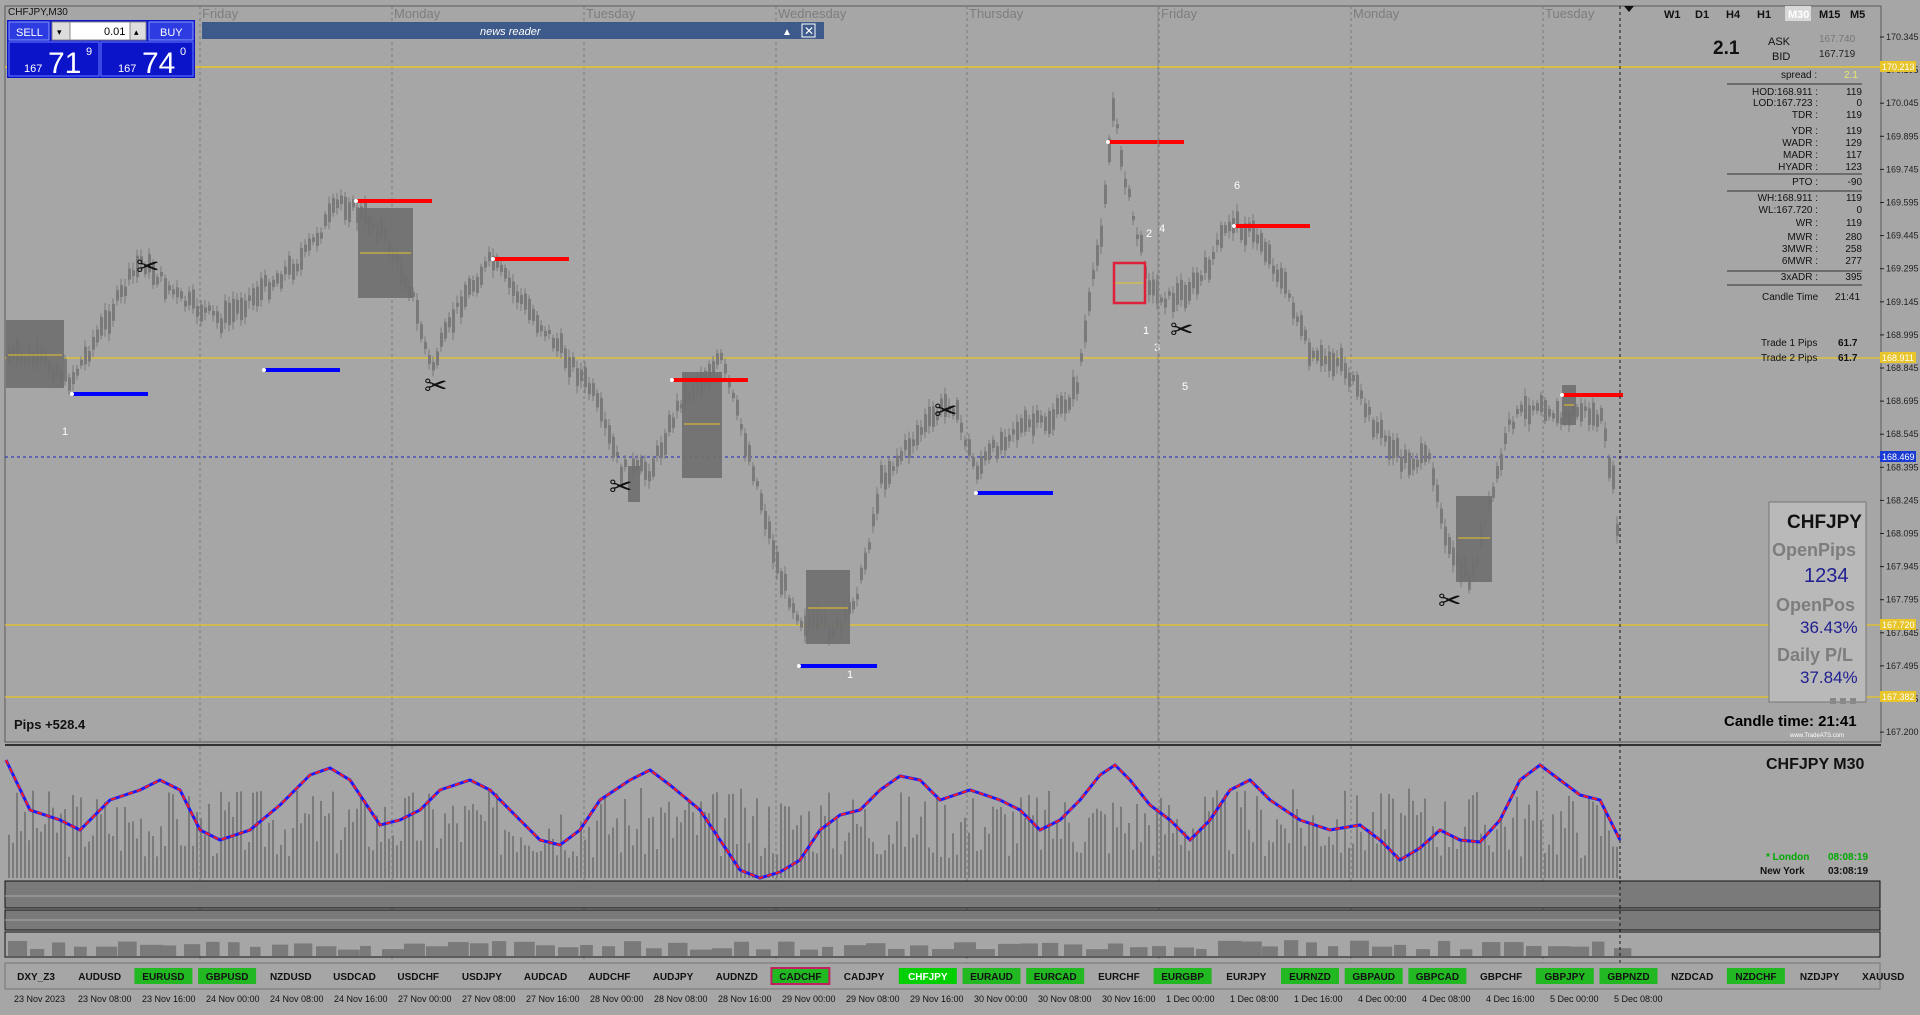 This screenshot has height=1015, width=1920. What do you see at coordinates (1628, 976) in the screenshot?
I see `symbol-gbpnzd: GBPNZD` at bounding box center [1628, 976].